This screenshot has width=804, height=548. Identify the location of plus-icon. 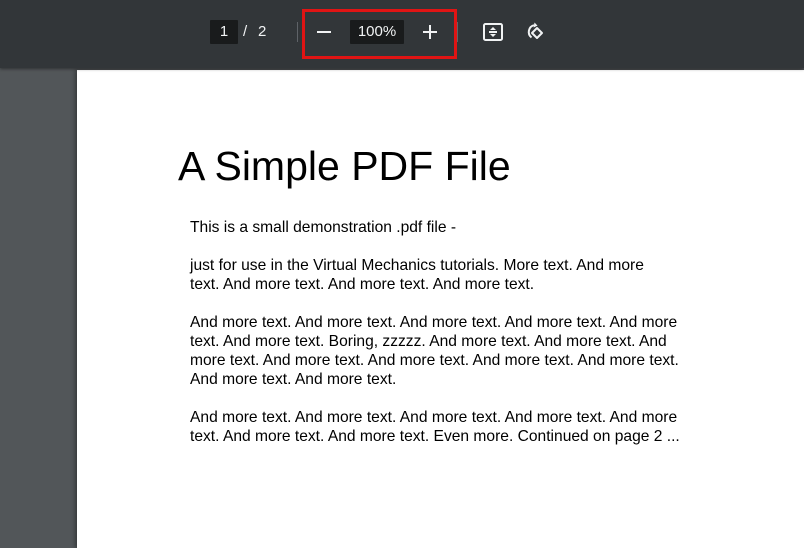
(430, 32).